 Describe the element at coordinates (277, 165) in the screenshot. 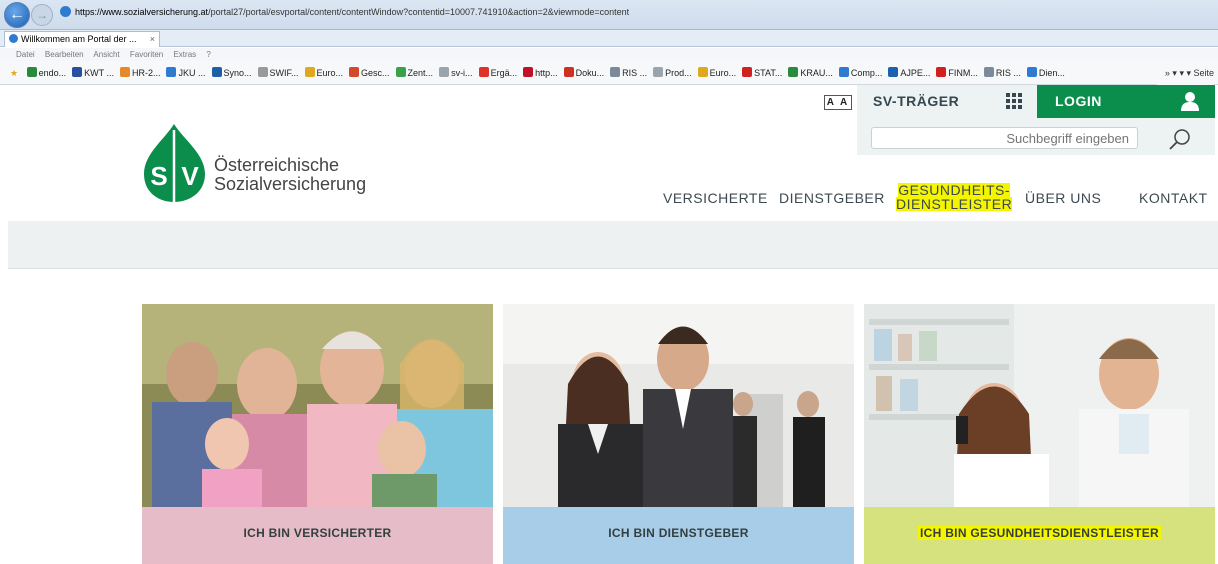

I see `logo-text-line1: Österreichische` at that location.